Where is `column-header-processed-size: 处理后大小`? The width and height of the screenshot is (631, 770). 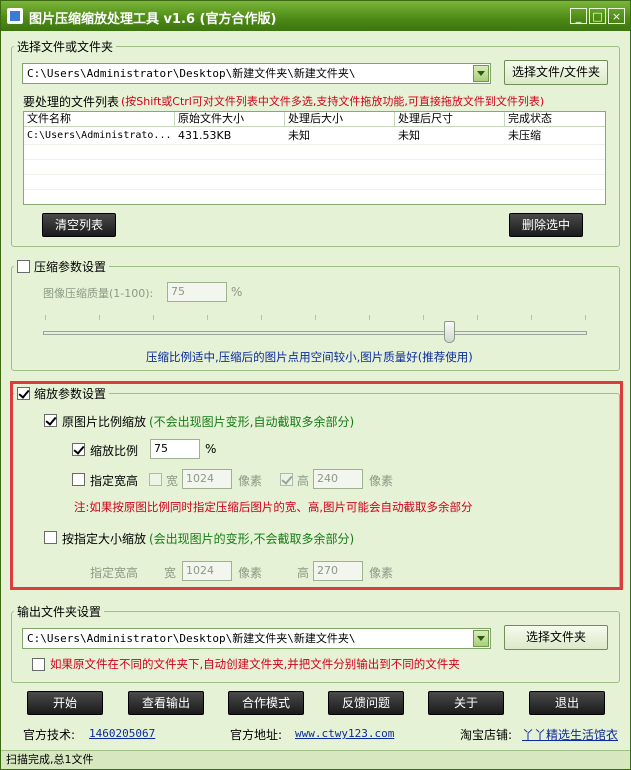
column-header-processed-size: 处理后大小 is located at coordinates (340, 119).